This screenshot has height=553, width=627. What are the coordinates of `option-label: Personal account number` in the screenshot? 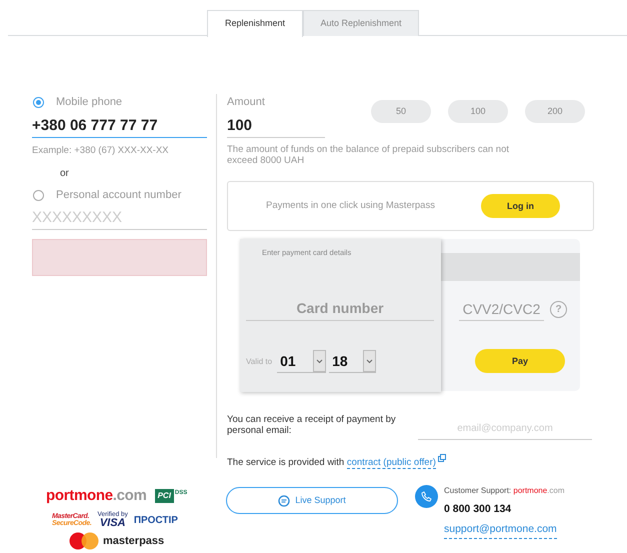 It's located at (119, 195).